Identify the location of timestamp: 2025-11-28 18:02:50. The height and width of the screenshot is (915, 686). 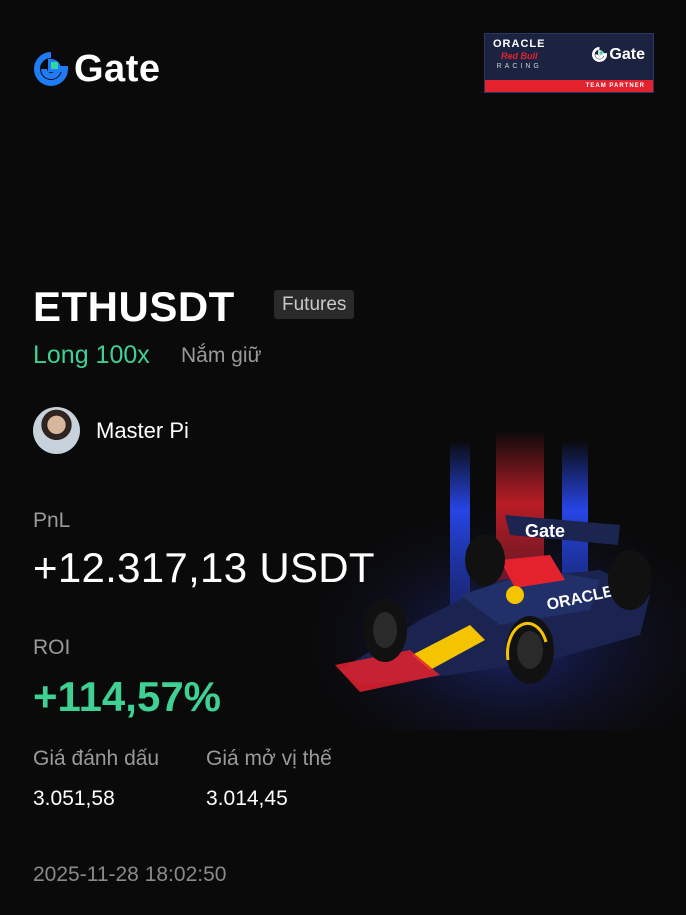
(130, 874).